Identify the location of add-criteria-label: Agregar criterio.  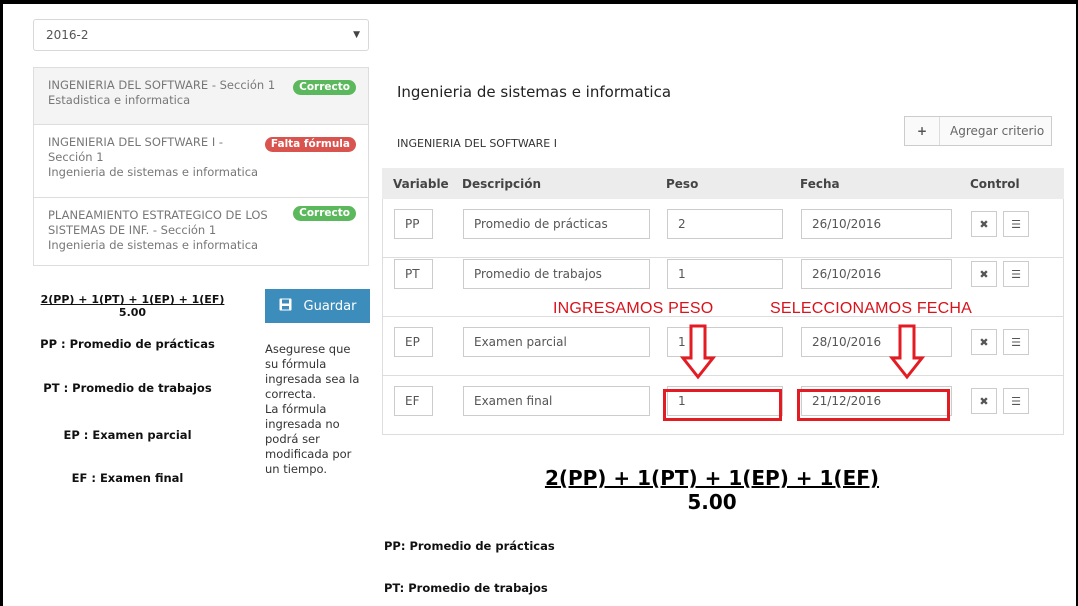
(997, 131).